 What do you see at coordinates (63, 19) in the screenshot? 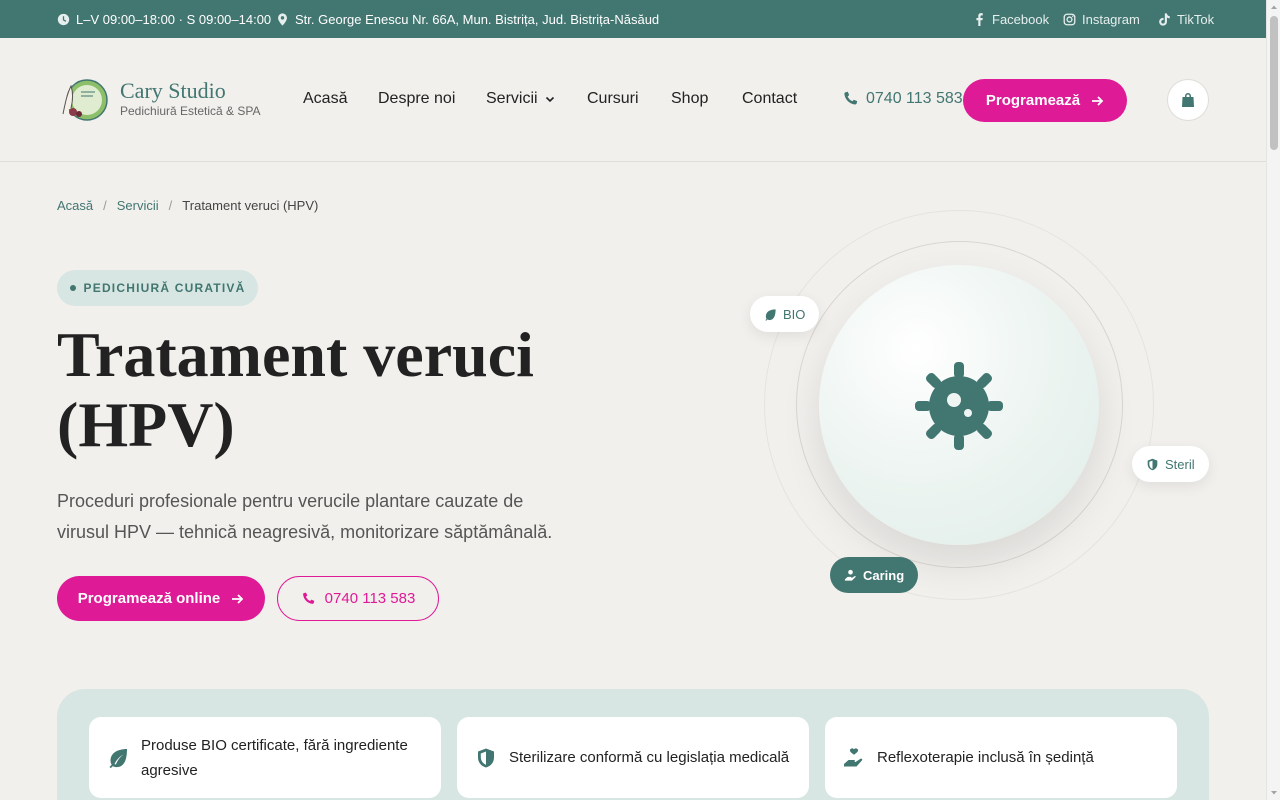
I see `clock-icon` at bounding box center [63, 19].